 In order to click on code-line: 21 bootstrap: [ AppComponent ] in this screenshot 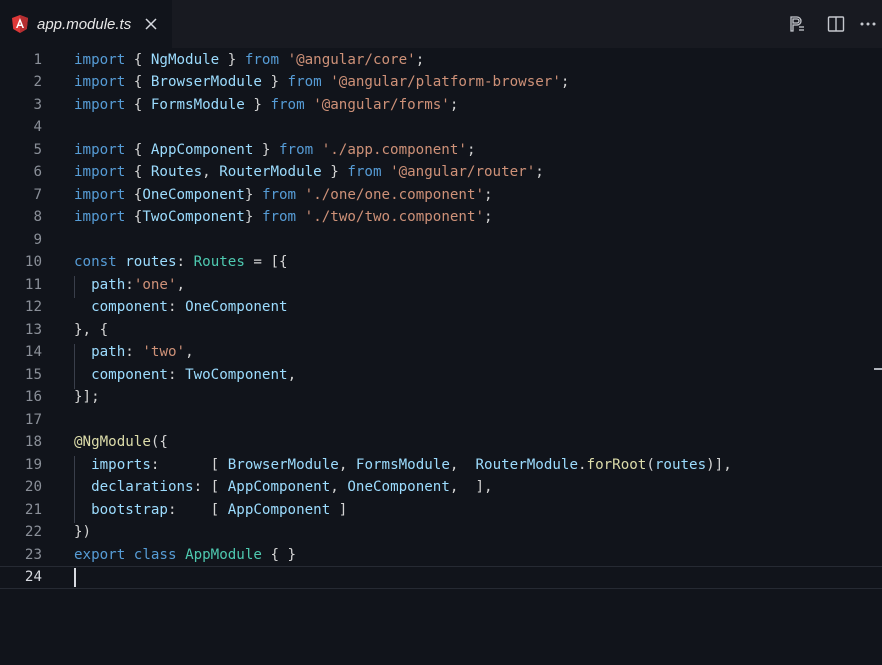, I will do `click(441, 510)`.